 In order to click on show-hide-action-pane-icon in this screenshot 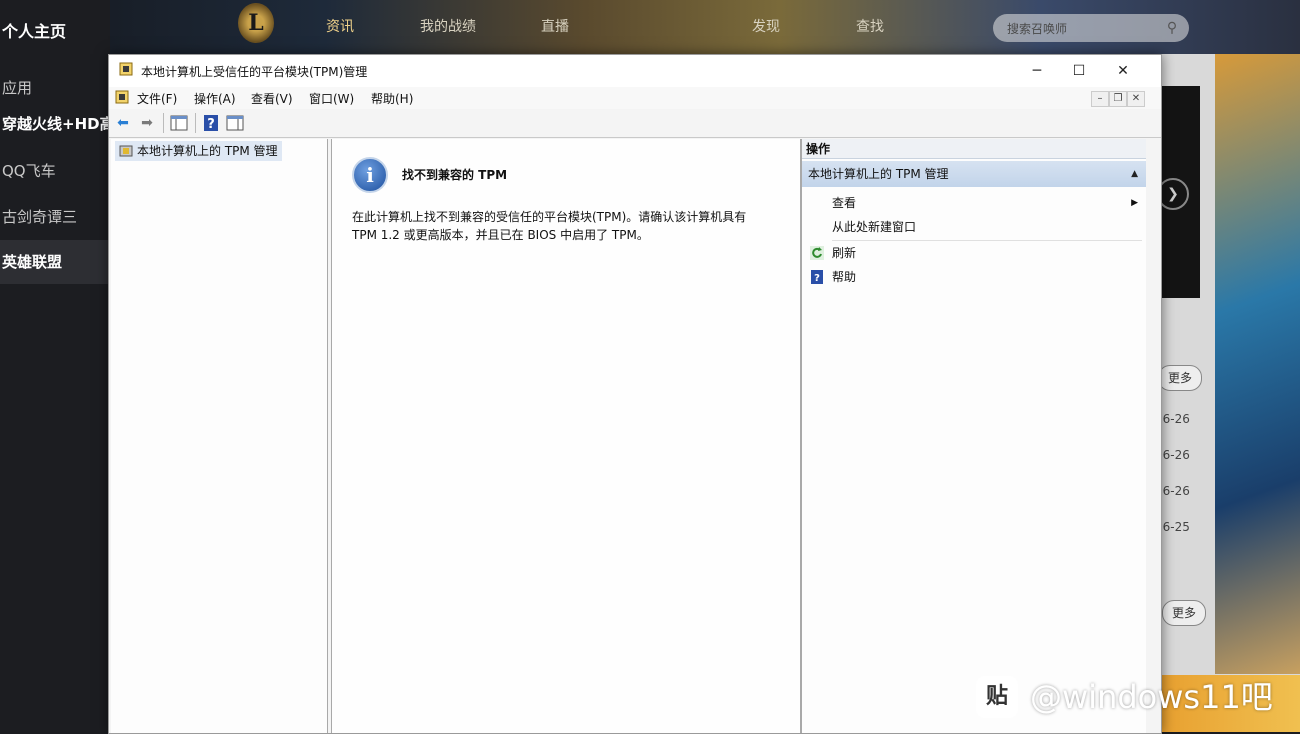, I will do `click(235, 123)`.